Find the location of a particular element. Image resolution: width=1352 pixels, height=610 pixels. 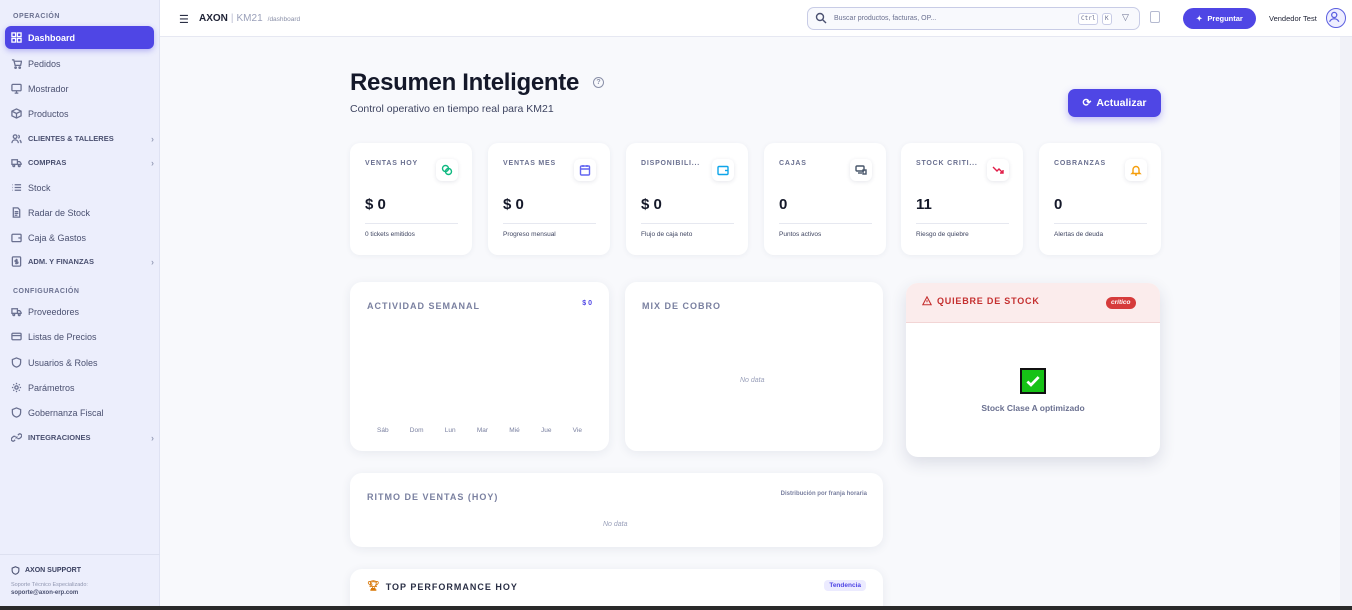

support-subtitle: Soporte Técnico Especializado: is located at coordinates (49, 585).